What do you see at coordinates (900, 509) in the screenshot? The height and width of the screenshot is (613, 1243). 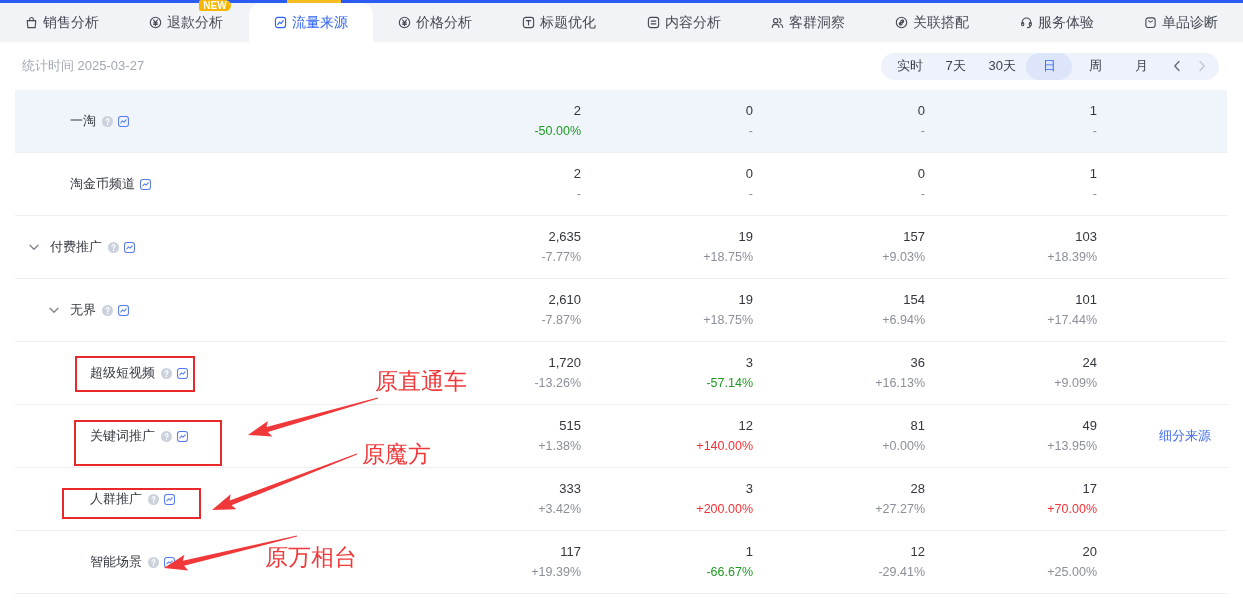 I see `change-percent: +27.27%` at bounding box center [900, 509].